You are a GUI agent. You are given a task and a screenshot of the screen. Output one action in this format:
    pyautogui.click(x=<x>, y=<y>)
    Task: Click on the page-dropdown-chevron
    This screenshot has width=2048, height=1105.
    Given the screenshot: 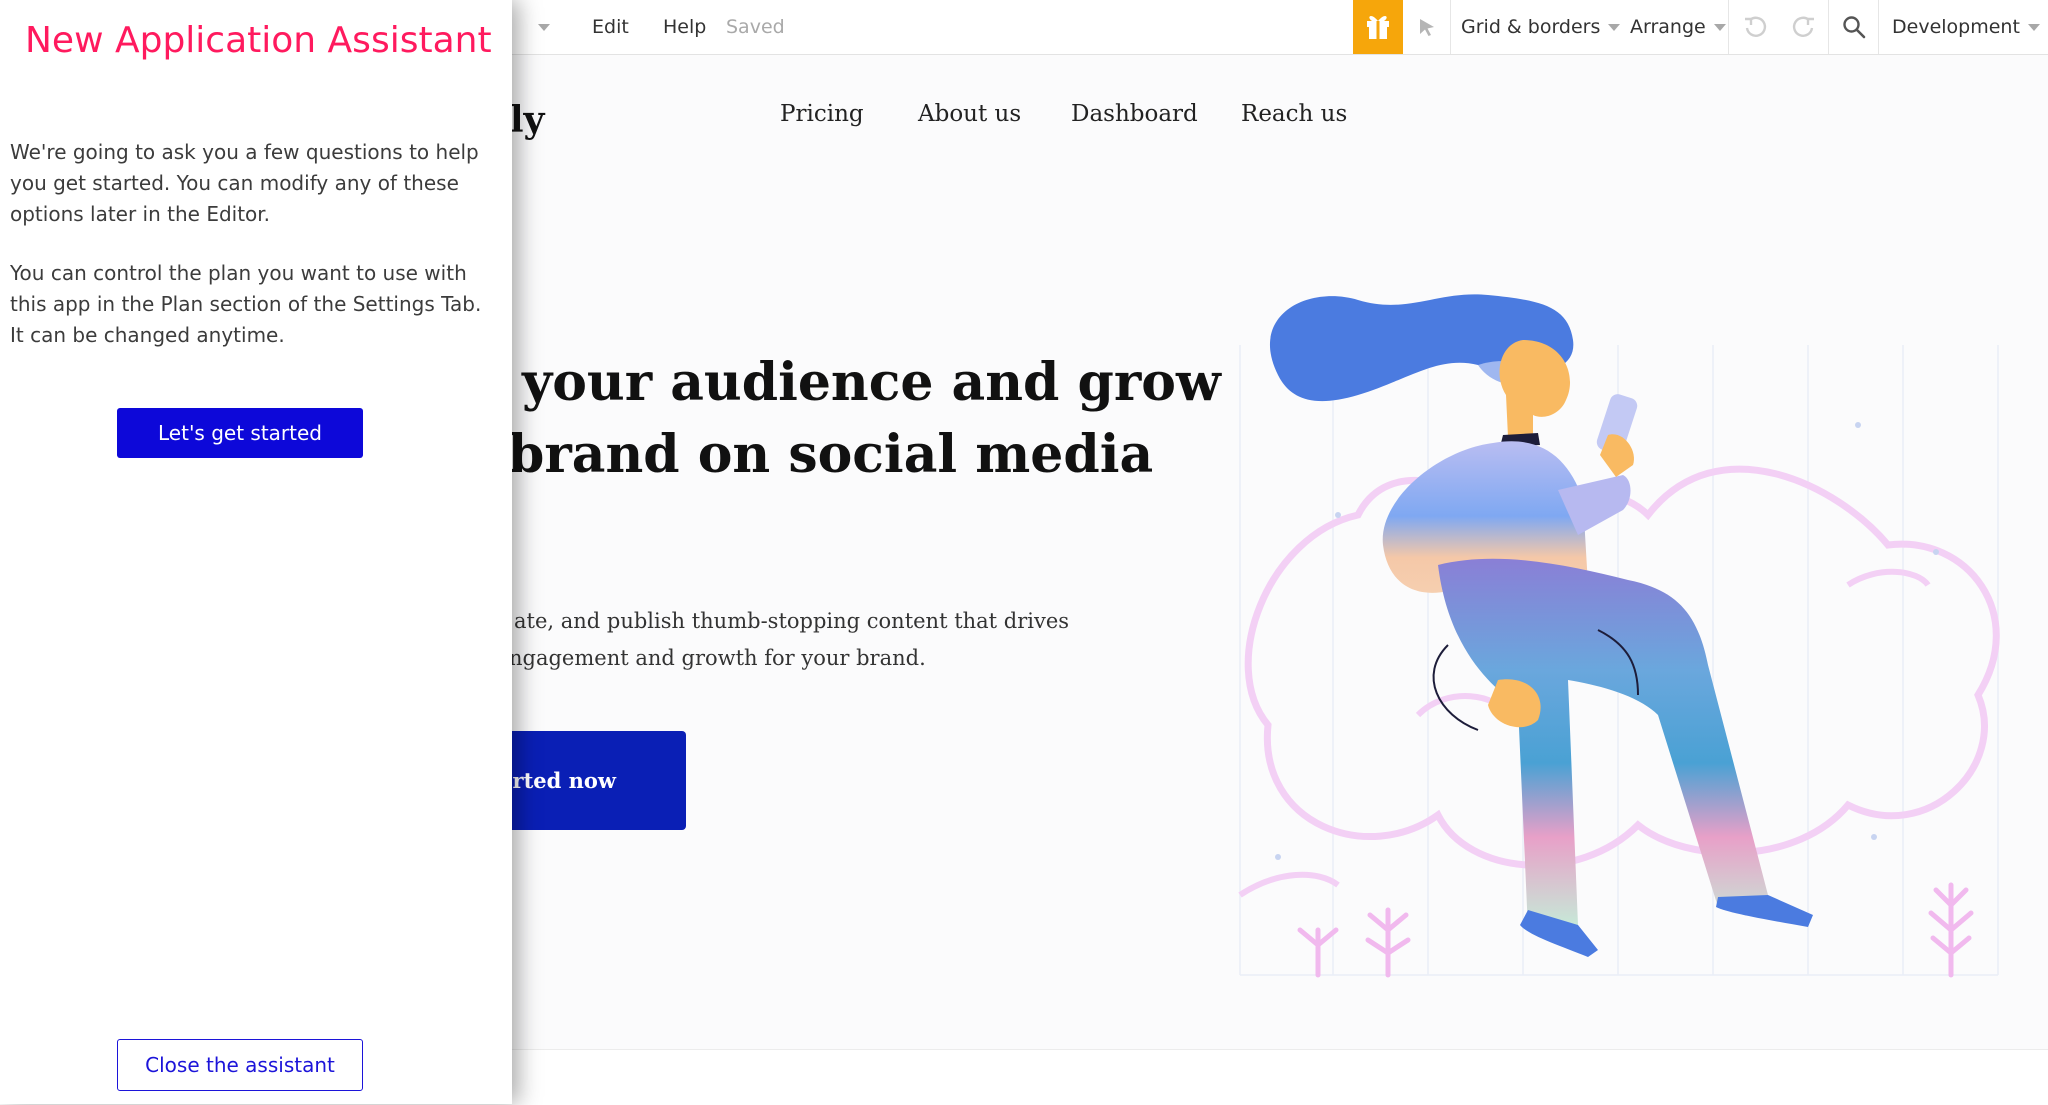 What is the action you would take?
    pyautogui.click(x=540, y=27)
    